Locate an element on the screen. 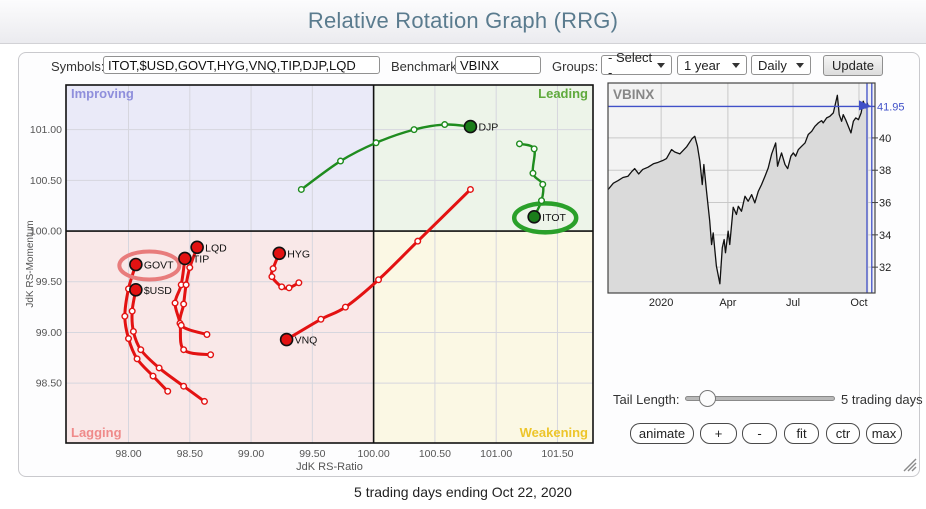 This screenshot has height=509, width=926. app-header: Relative Rotation Graph (RRG) is located at coordinates (463, 22).